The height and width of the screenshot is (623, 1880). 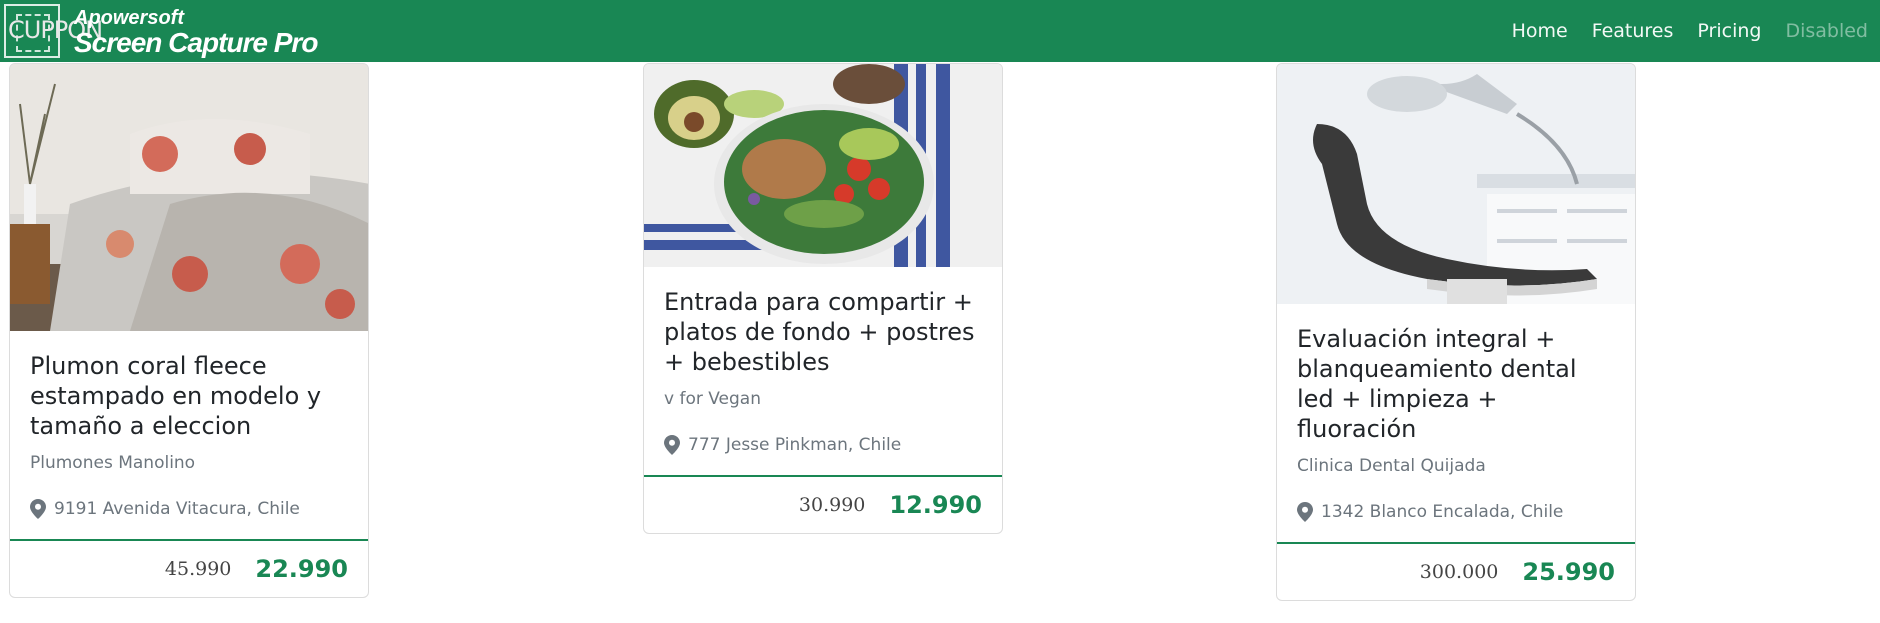 I want to click on nav-home: Home, so click(x=1540, y=31).